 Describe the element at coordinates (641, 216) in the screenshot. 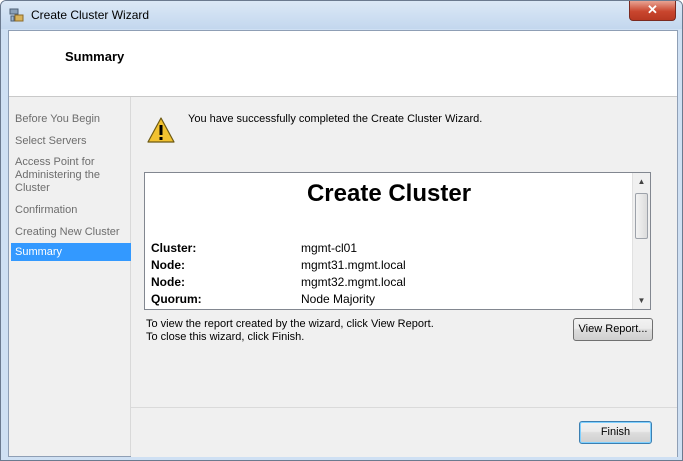

I see `scroll-thumb` at that location.